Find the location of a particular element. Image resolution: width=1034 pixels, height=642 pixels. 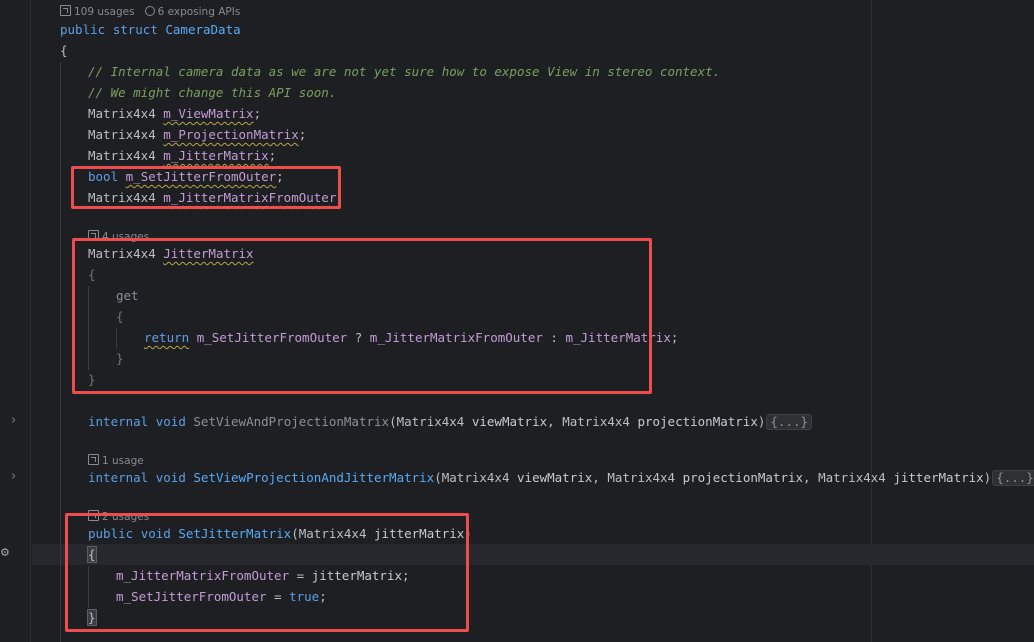

api-icon is located at coordinates (149, 11).